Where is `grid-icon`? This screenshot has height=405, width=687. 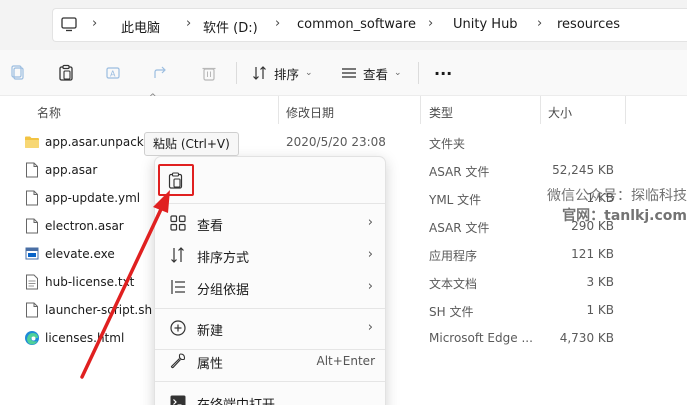
grid-icon is located at coordinates (178, 223).